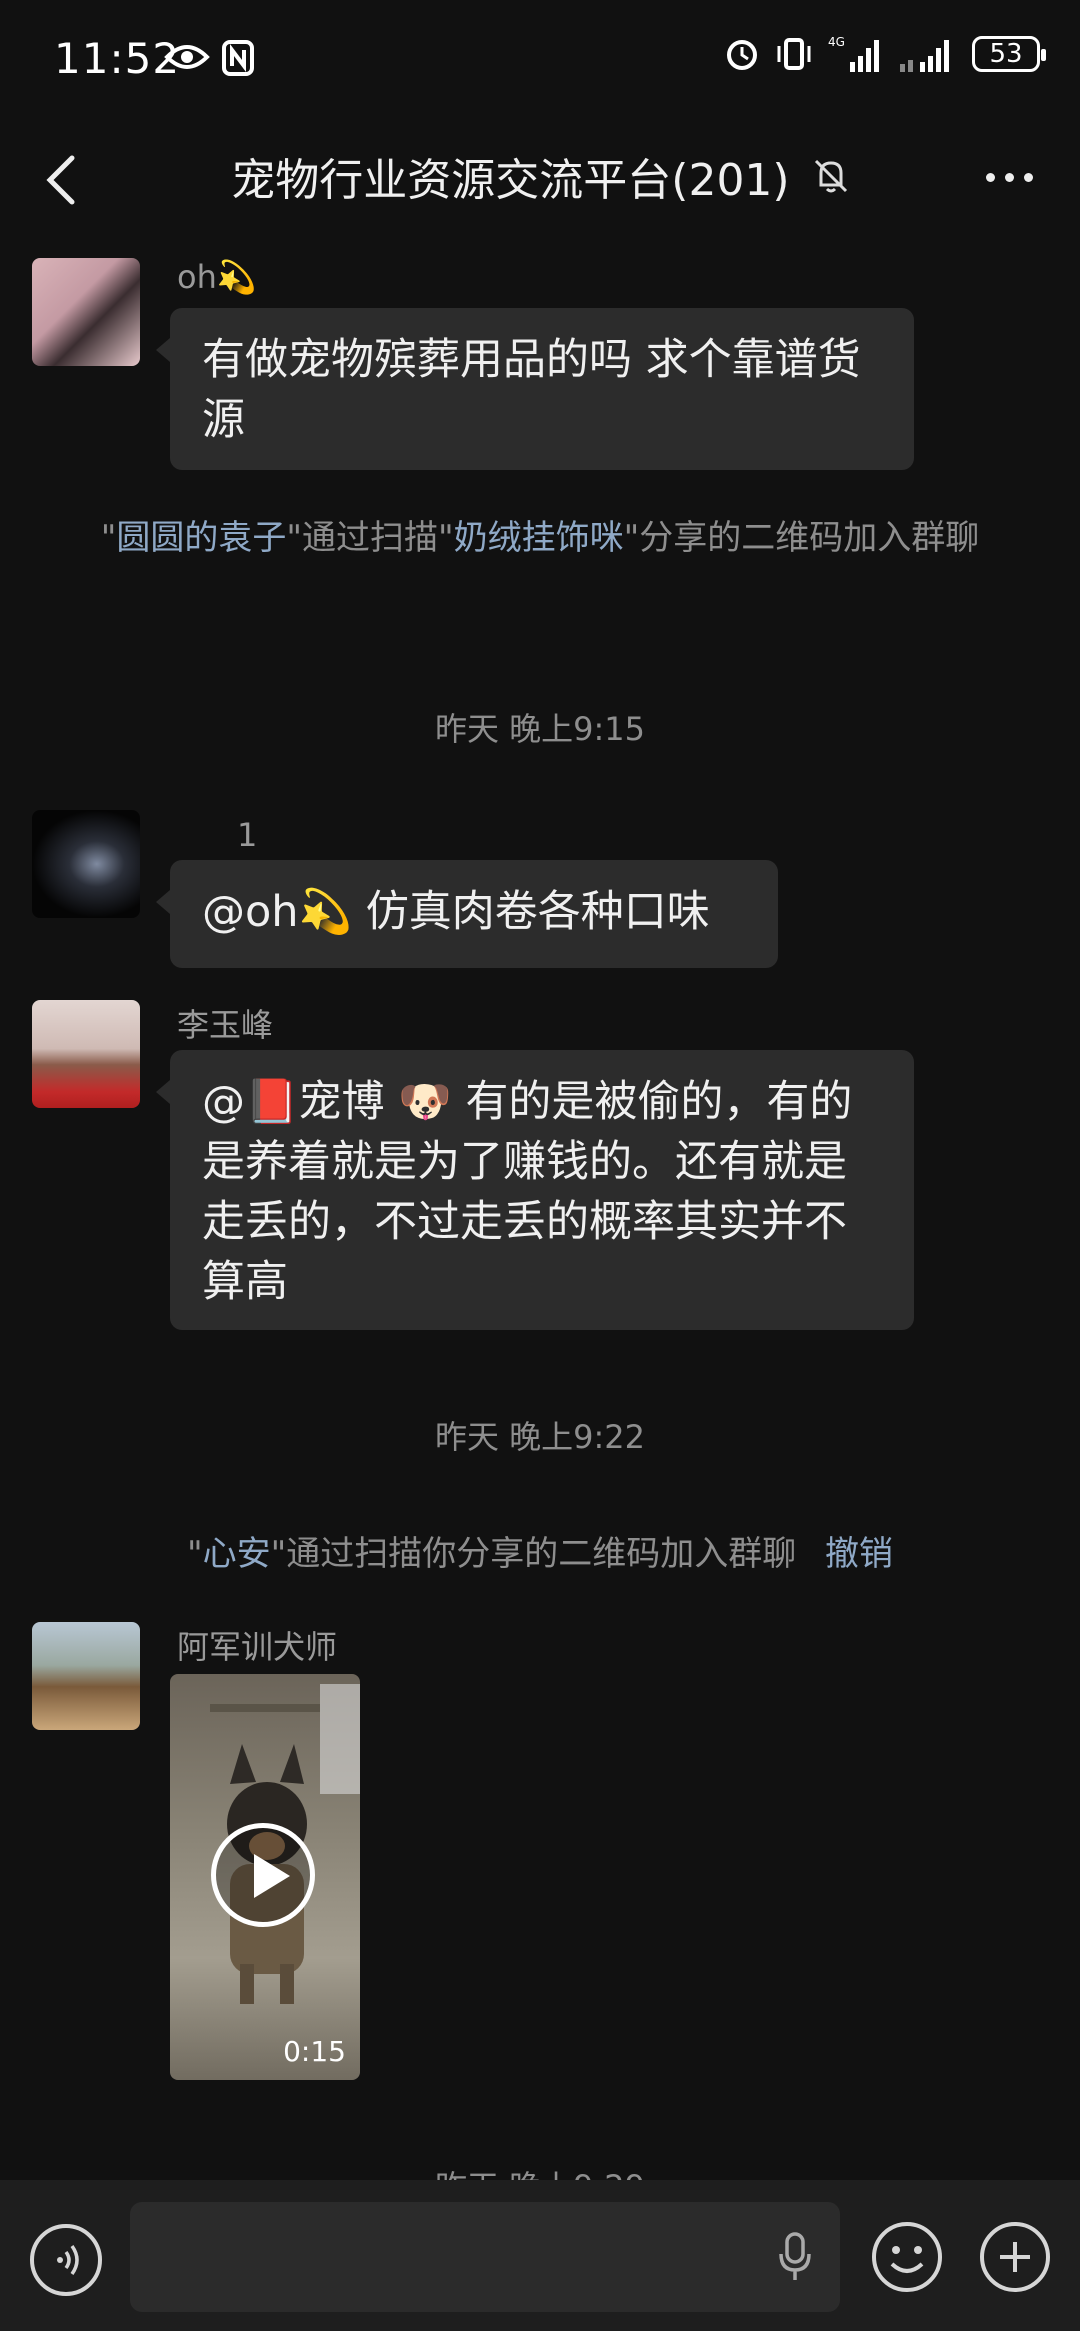  What do you see at coordinates (836, 42) in the screenshot?
I see `svg-text: 4G` at bounding box center [836, 42].